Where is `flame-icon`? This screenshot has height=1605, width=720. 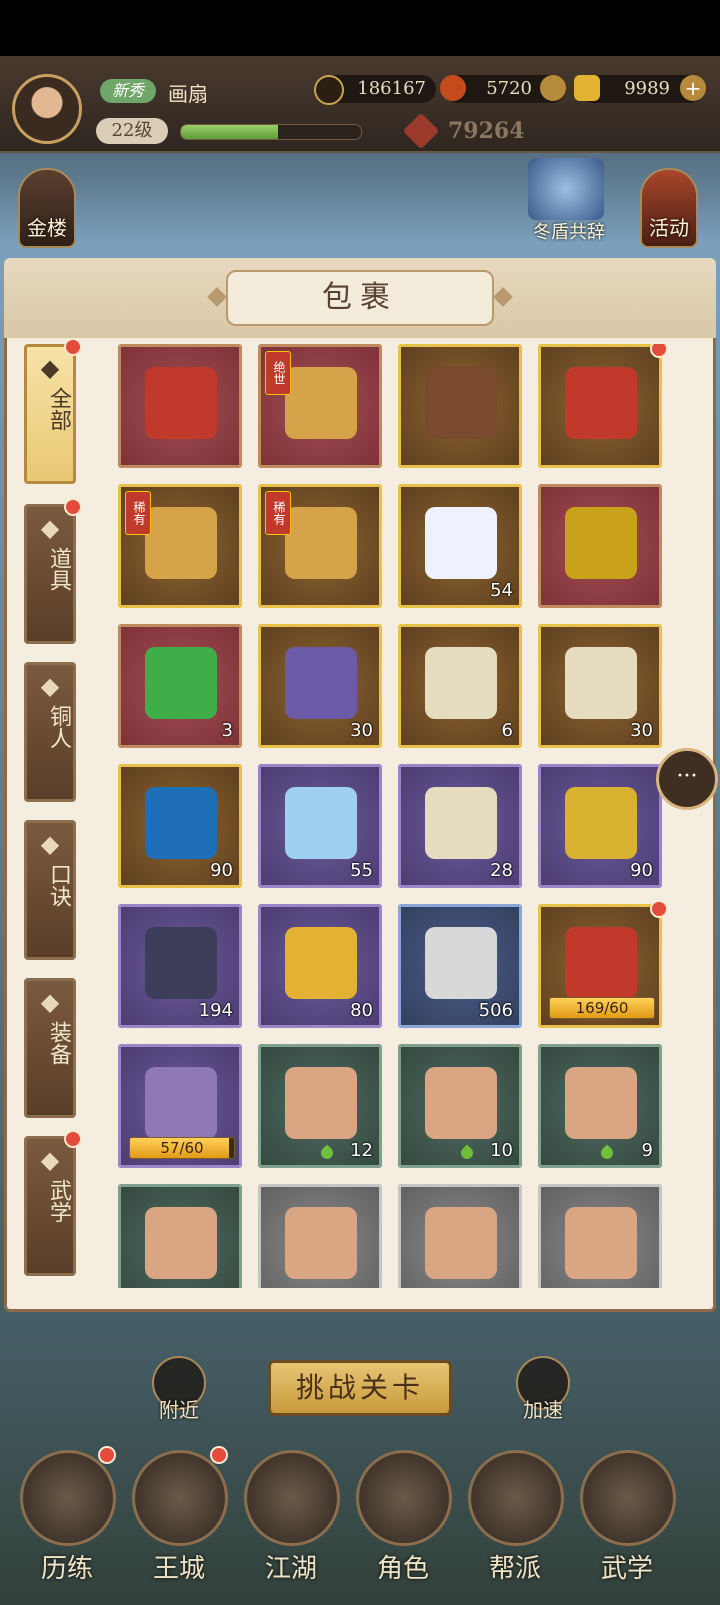
flame-icon is located at coordinates (453, 88).